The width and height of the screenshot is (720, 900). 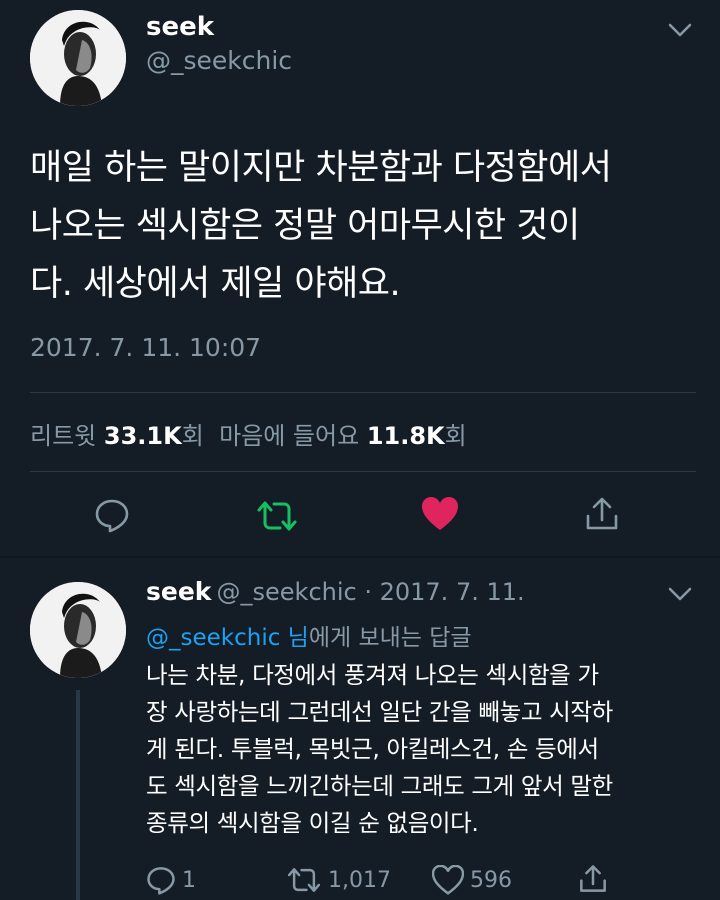 What do you see at coordinates (455, 436) in the screenshot?
I see `like-count-suffix: 회` at bounding box center [455, 436].